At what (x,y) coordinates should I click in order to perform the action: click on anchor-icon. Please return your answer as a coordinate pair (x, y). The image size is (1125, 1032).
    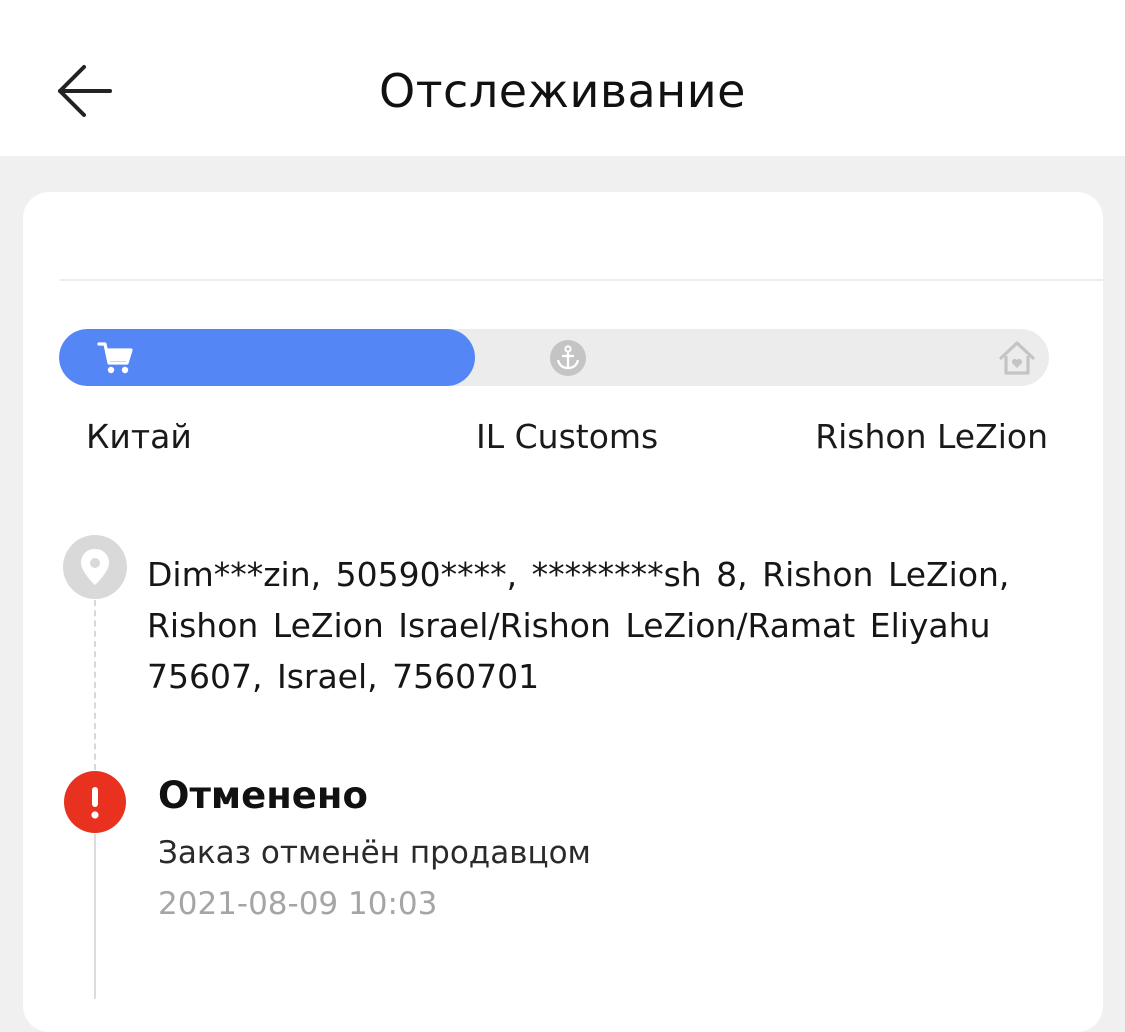
    Looking at the image, I should click on (568, 358).